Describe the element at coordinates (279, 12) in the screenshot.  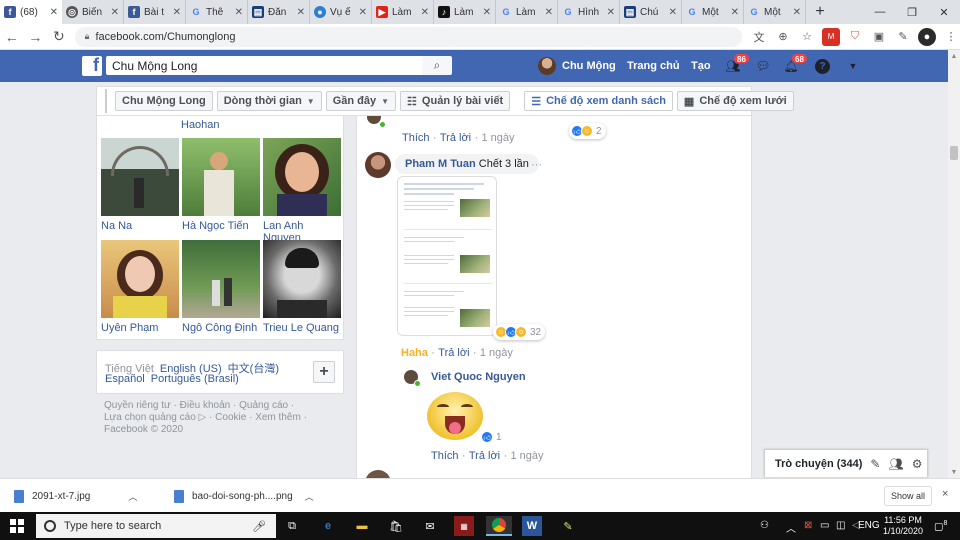
I see `browser-tab: ▤ Đăn ✕` at that location.